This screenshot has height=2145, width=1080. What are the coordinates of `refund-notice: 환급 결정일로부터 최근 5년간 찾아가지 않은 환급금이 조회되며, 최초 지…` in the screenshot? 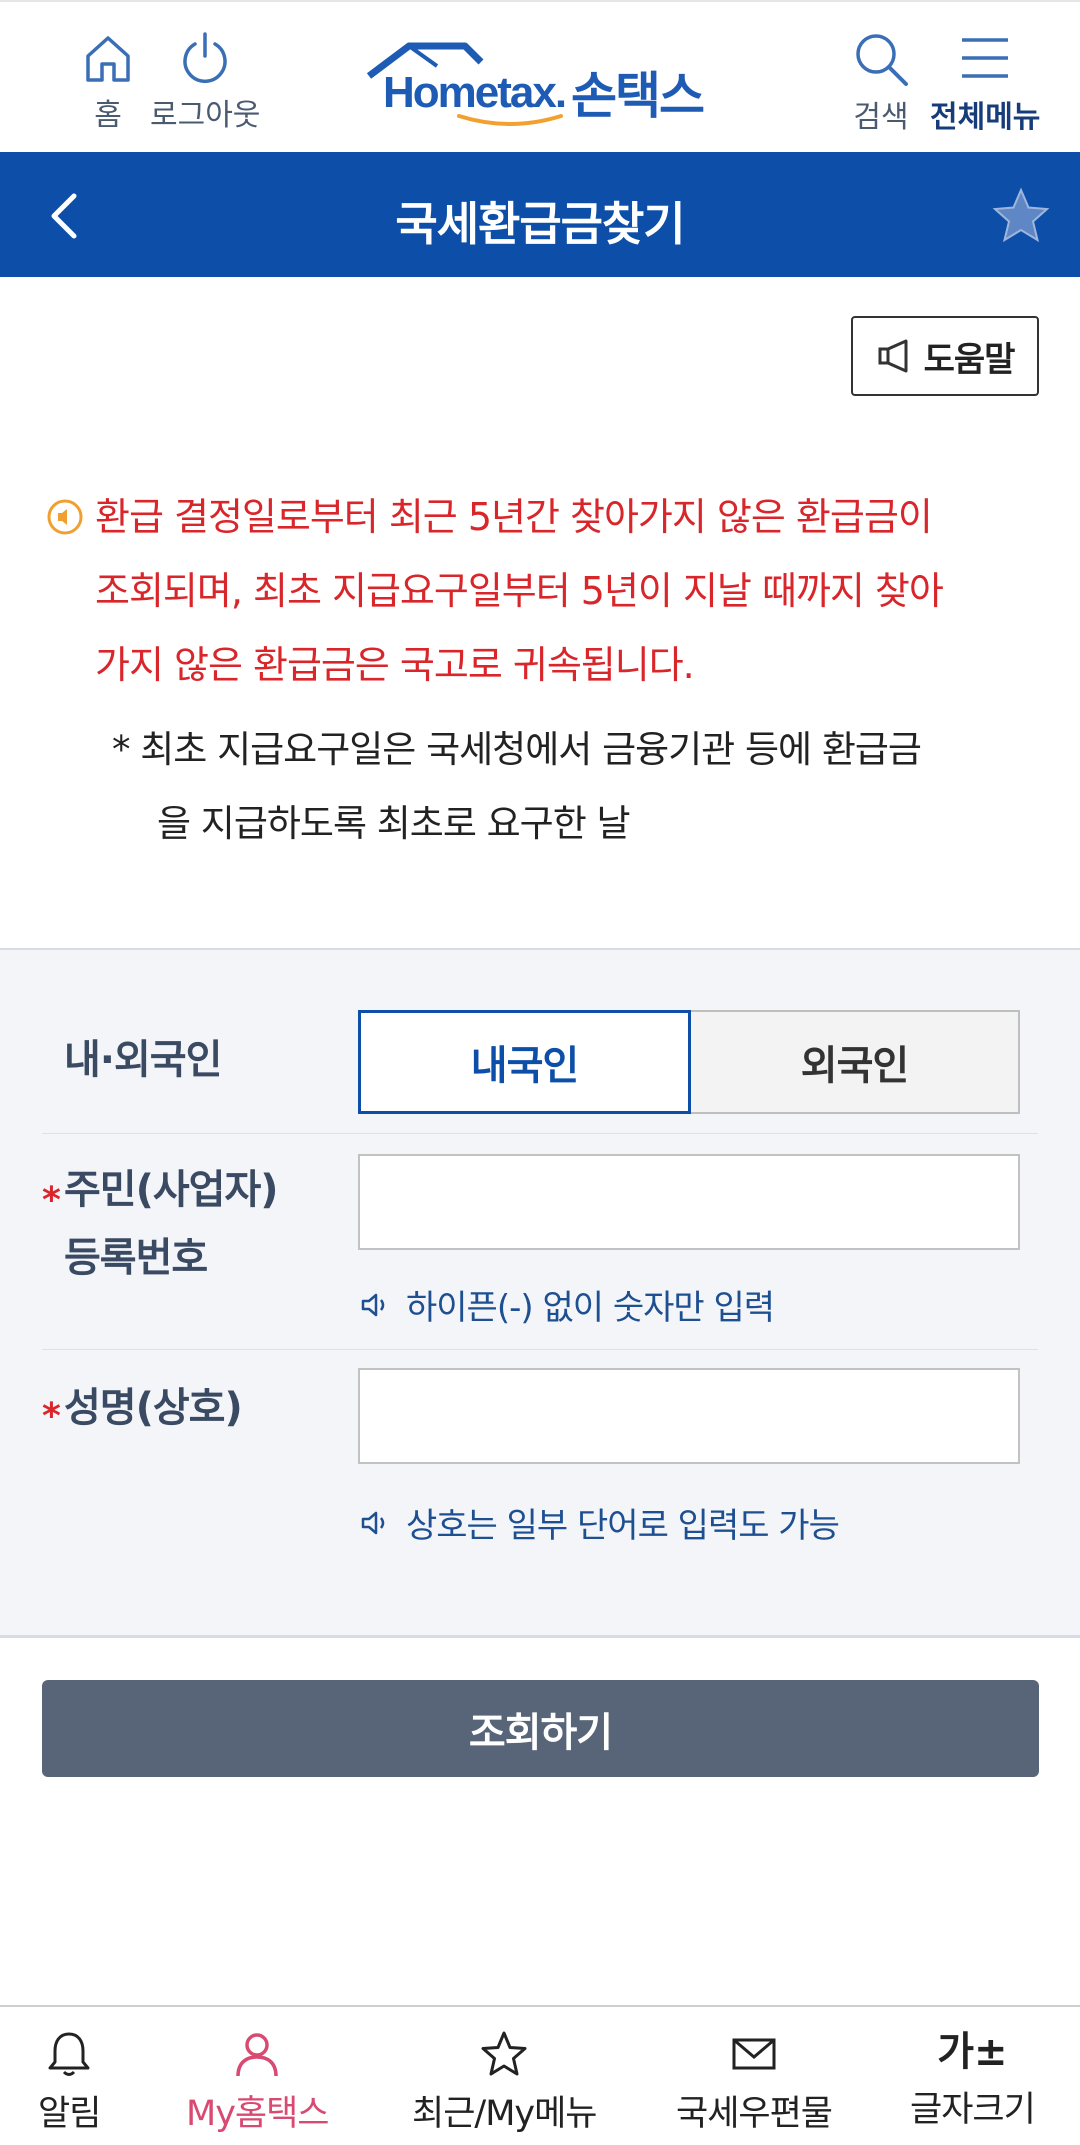 It's located at (570, 591).